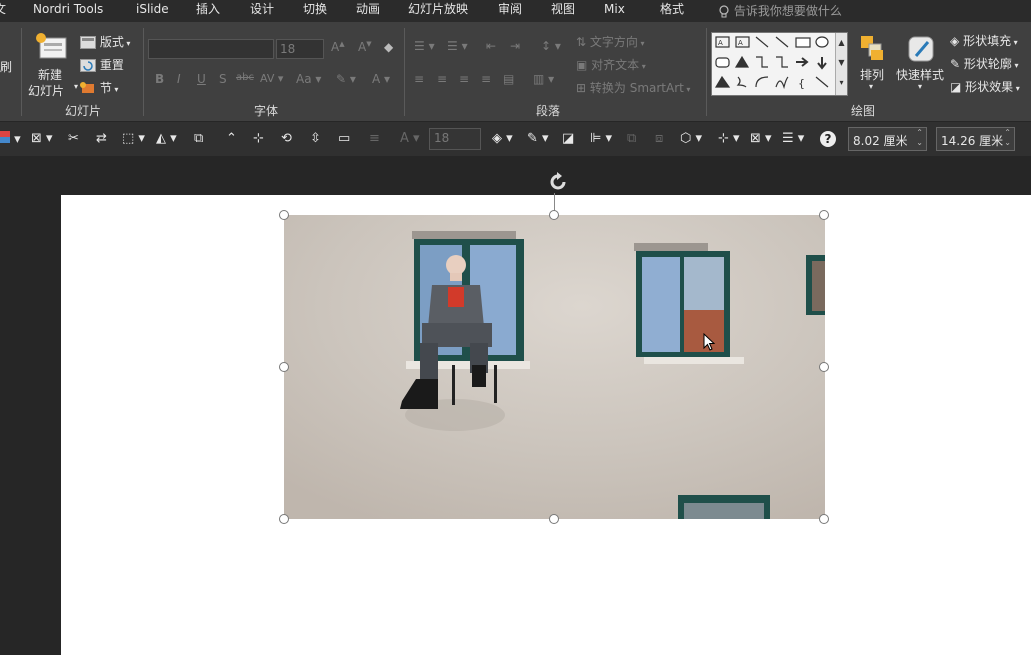 The width and height of the screenshot is (1031, 655). What do you see at coordinates (286, 139) in the screenshot?
I see `rotate-shape-icon: ⟲` at bounding box center [286, 139].